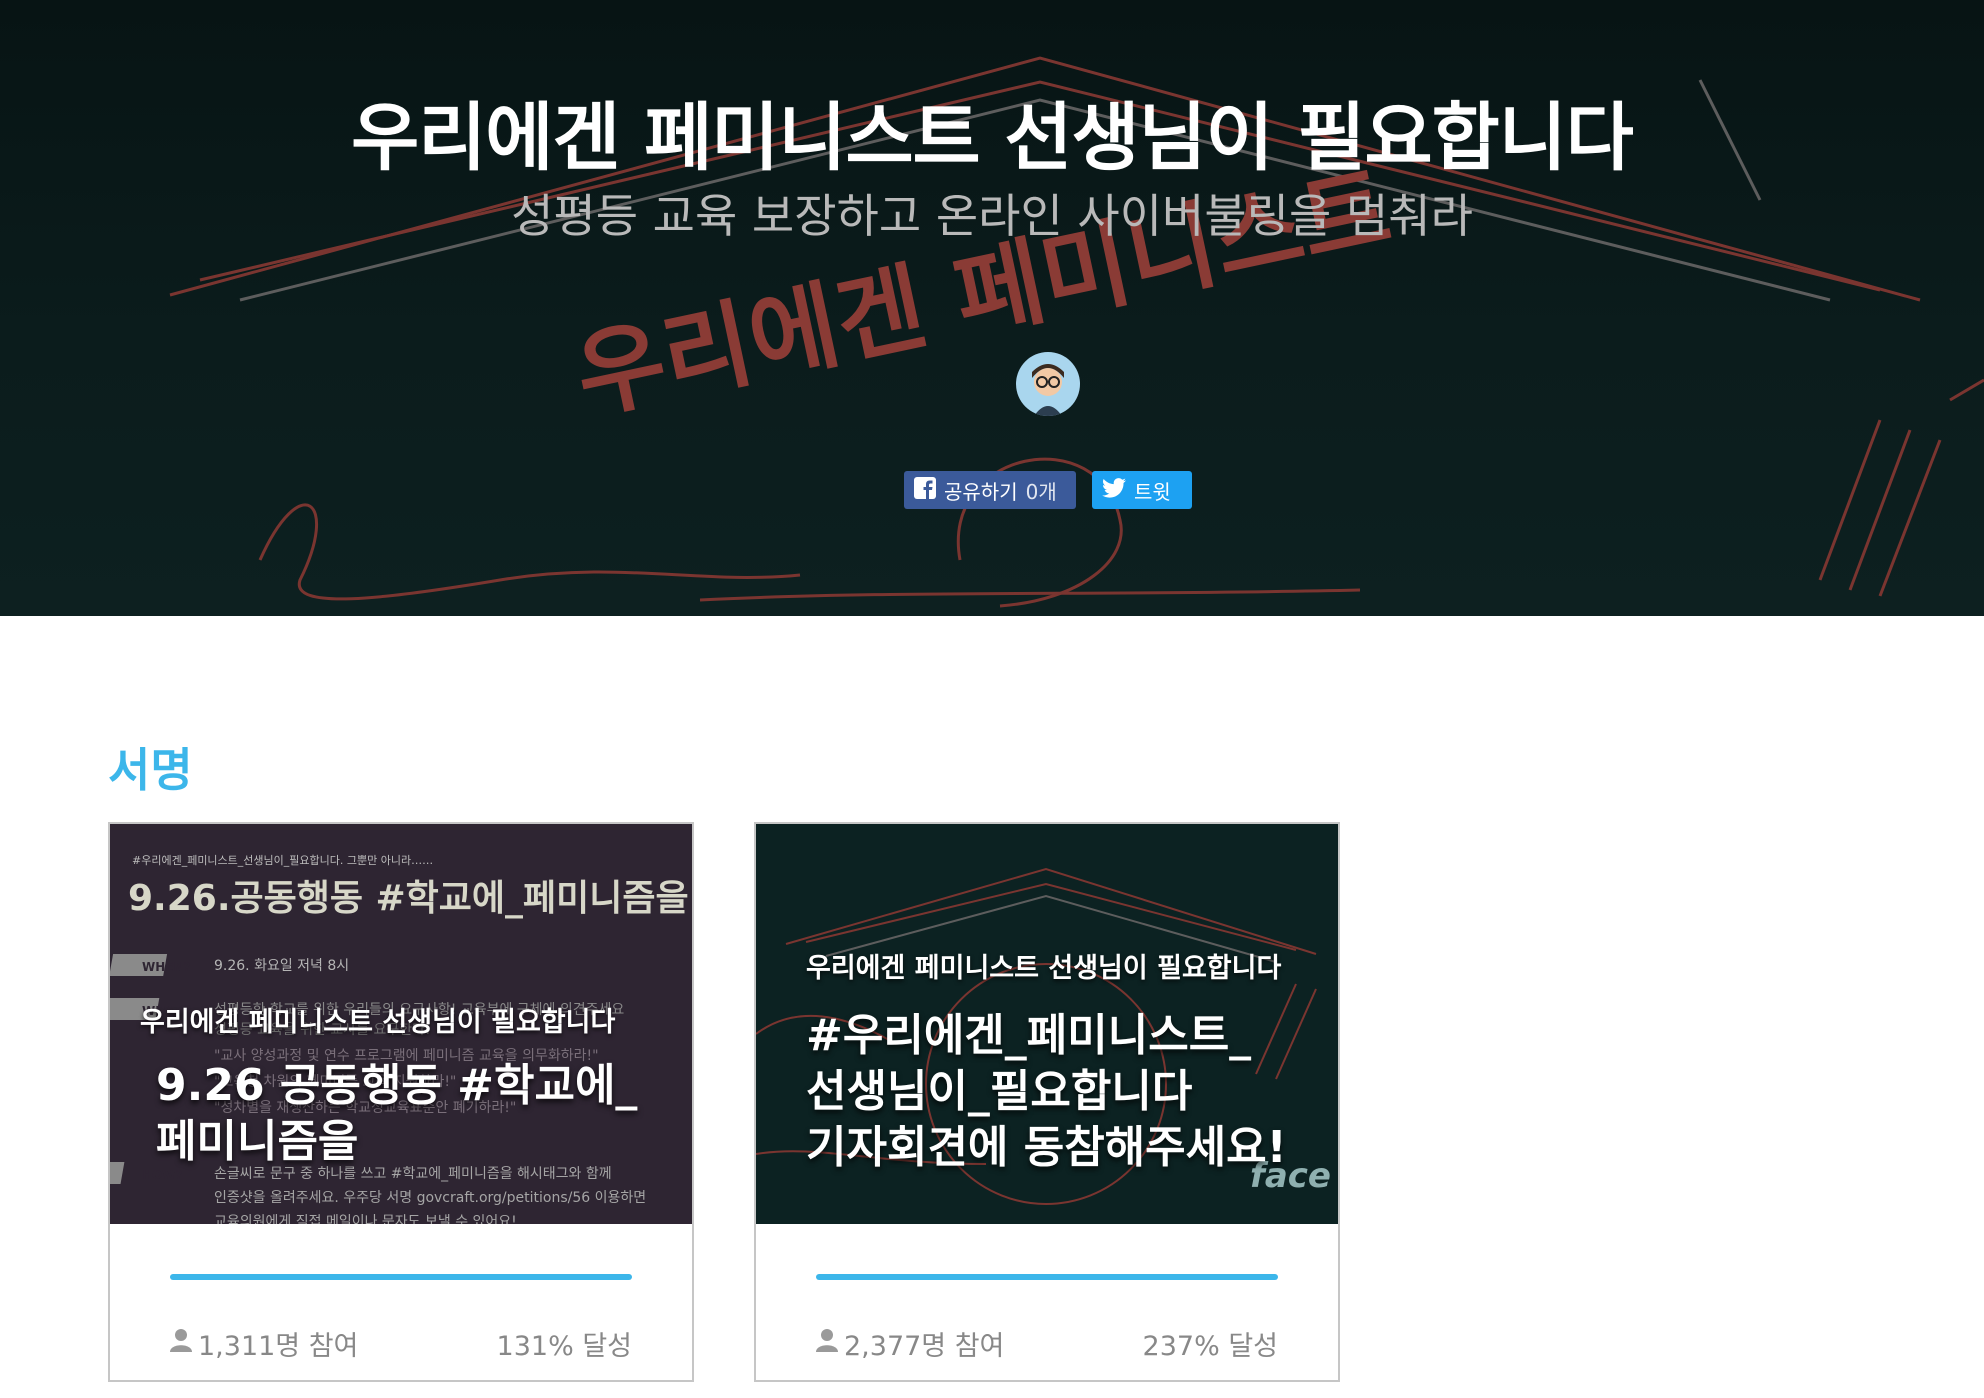 The image size is (1984, 1398). Describe the element at coordinates (925, 490) in the screenshot. I see `facebook-icon` at that location.